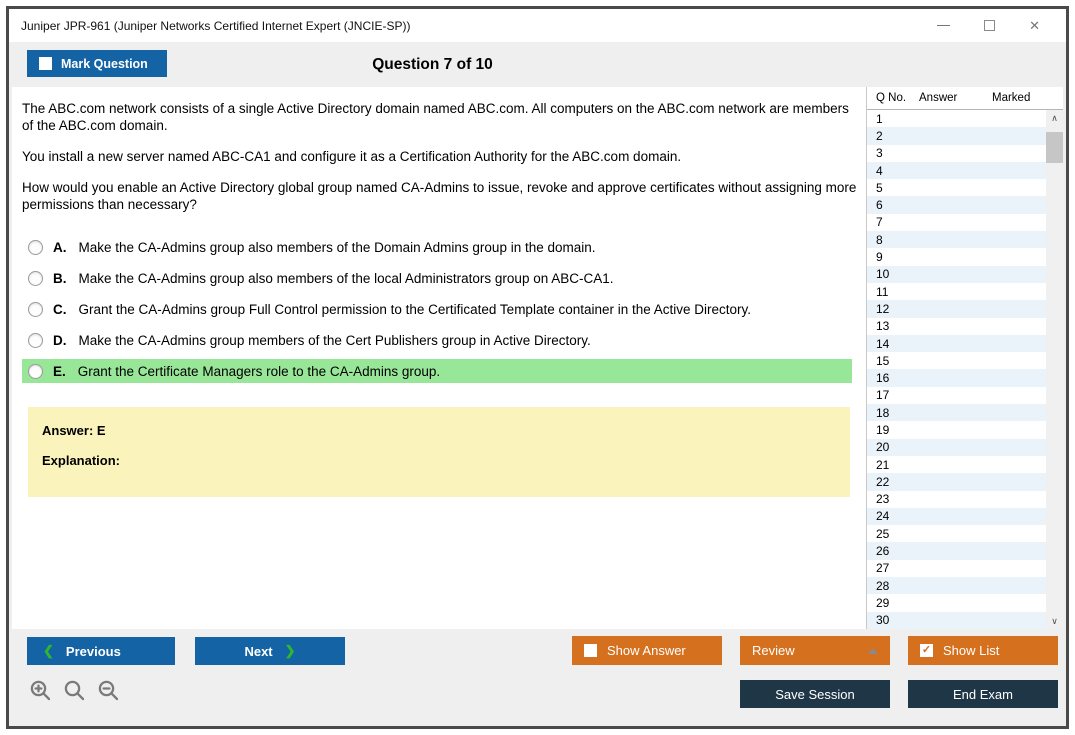 The width and height of the screenshot is (1075, 735). What do you see at coordinates (1034, 25) in the screenshot?
I see `close-icon: ✕` at bounding box center [1034, 25].